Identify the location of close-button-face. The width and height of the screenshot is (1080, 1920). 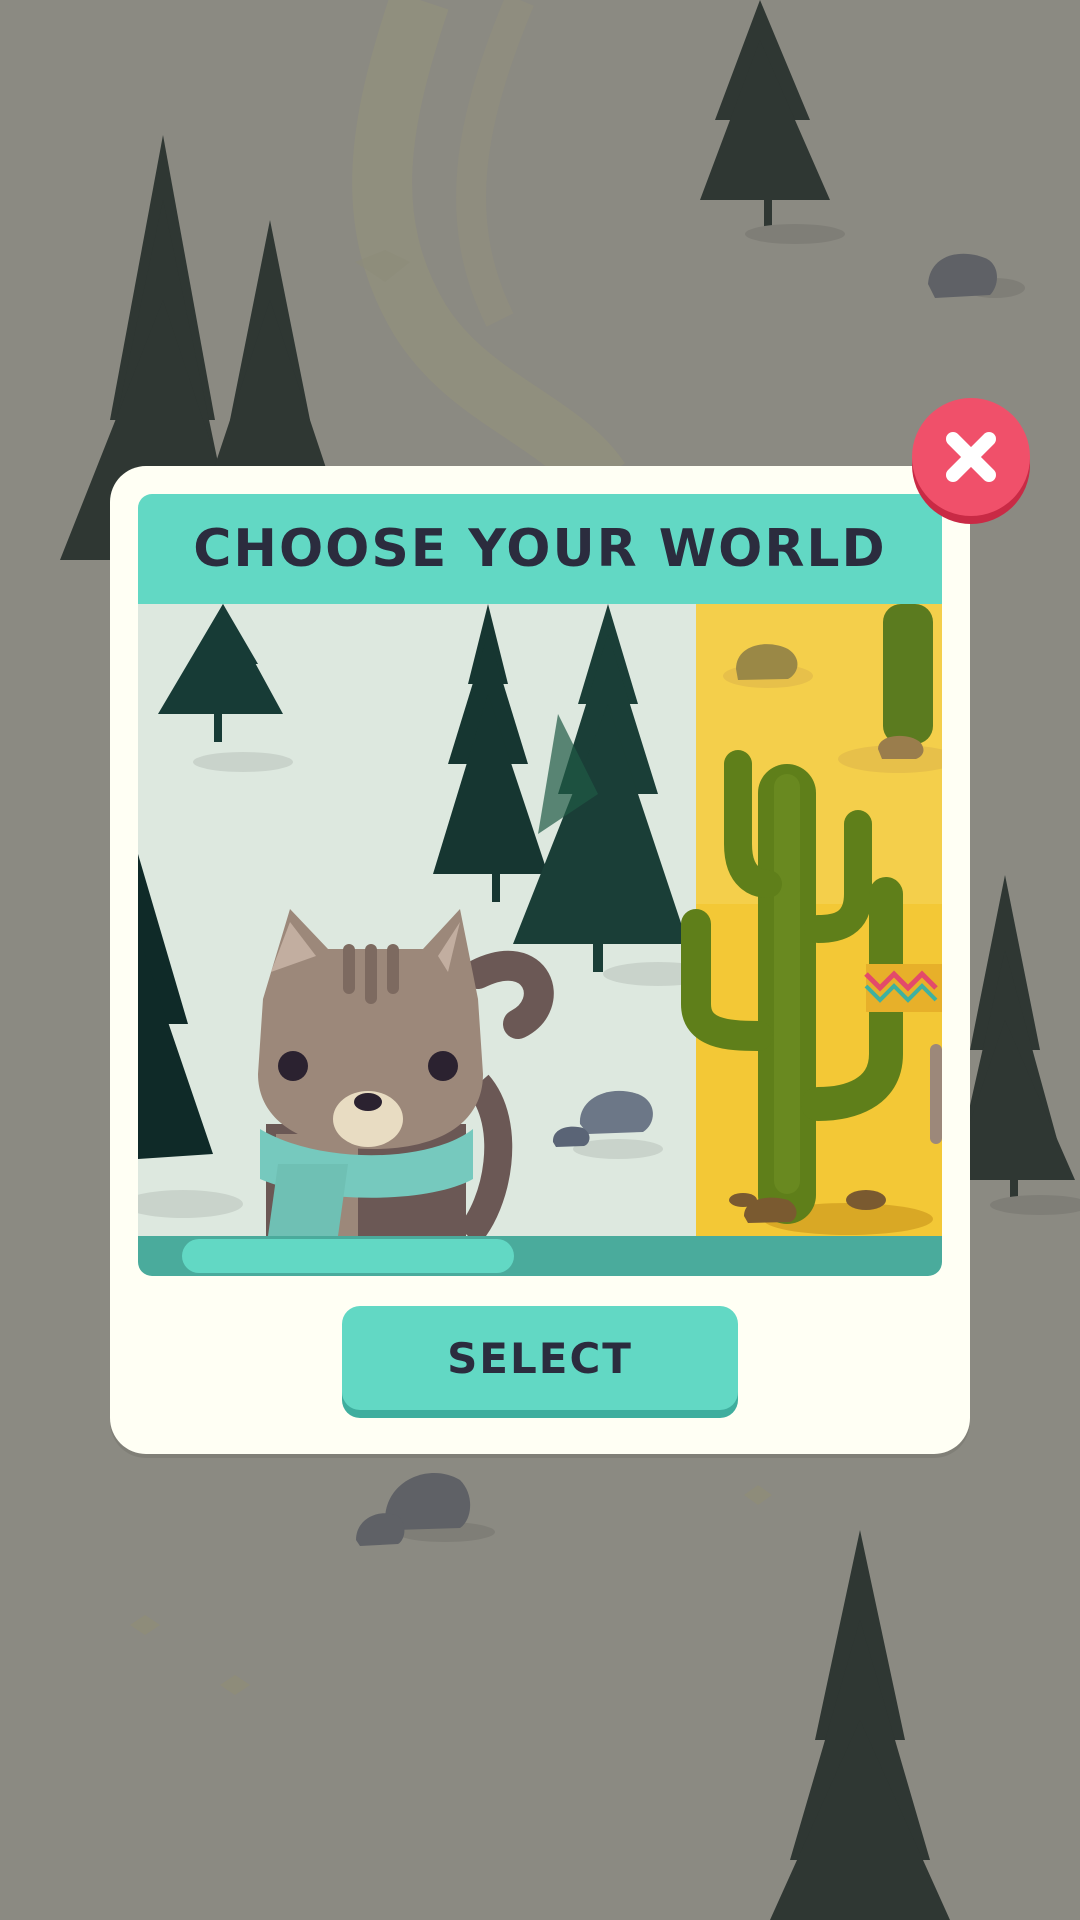
(971, 457).